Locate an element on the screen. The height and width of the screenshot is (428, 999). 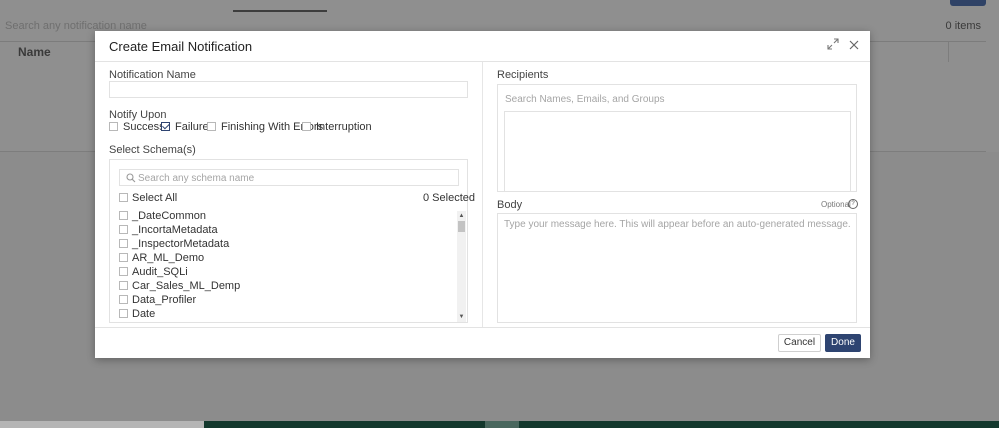
schema-item: AR_ML_Demo is located at coordinates (168, 258).